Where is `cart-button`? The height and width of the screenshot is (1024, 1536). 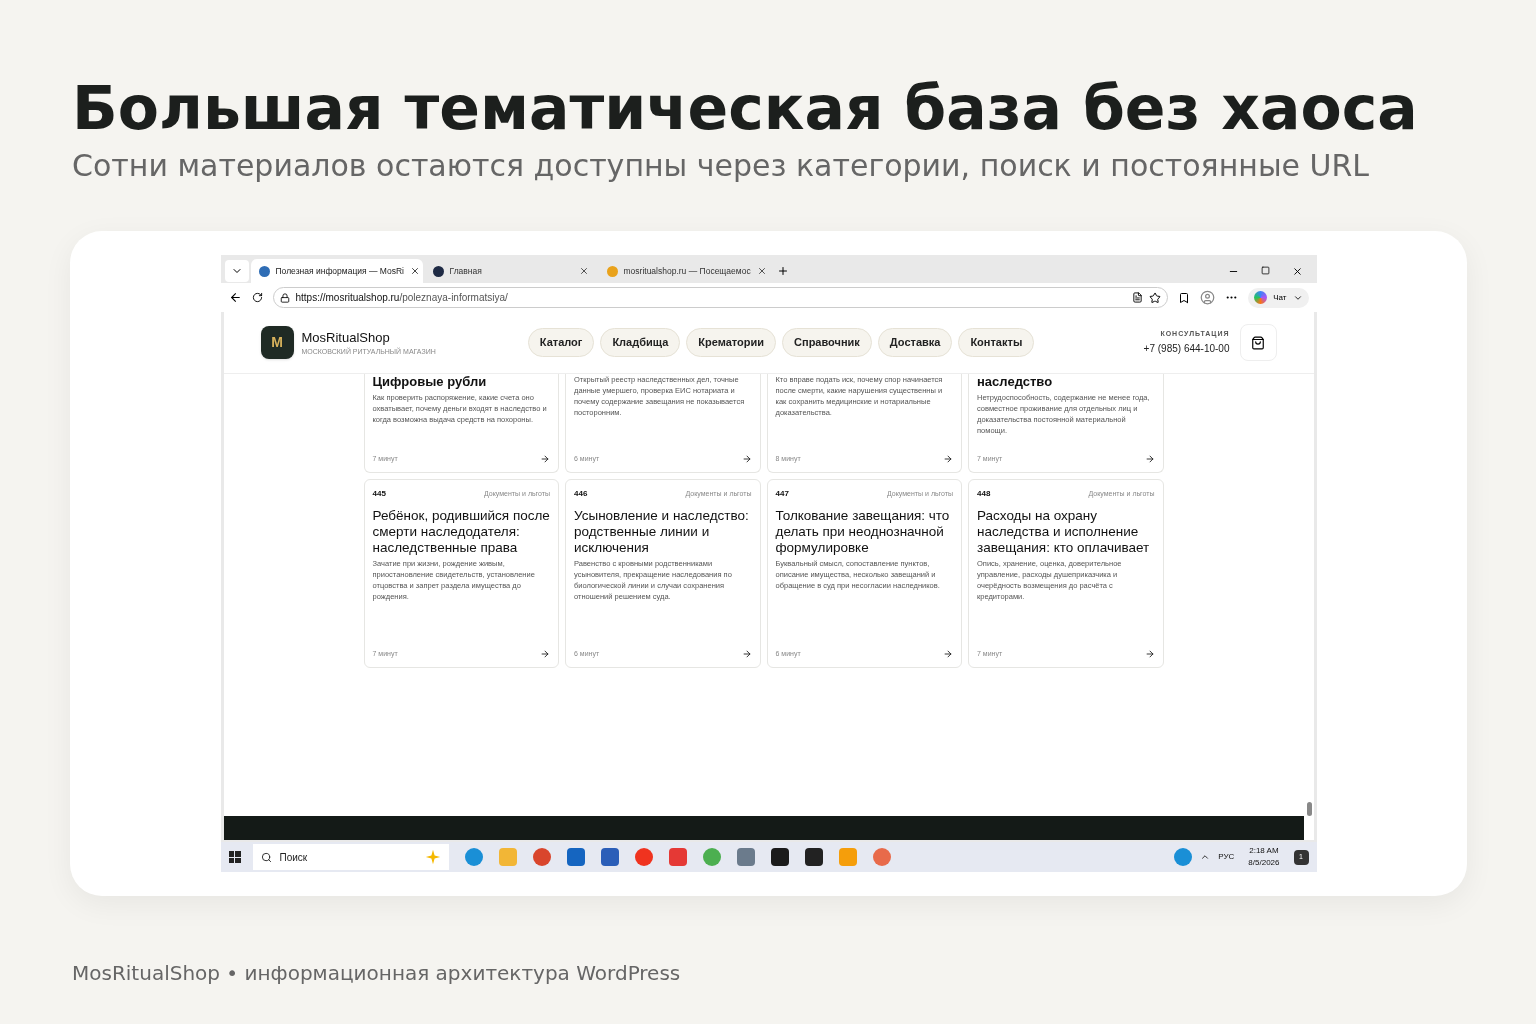 cart-button is located at coordinates (1258, 342).